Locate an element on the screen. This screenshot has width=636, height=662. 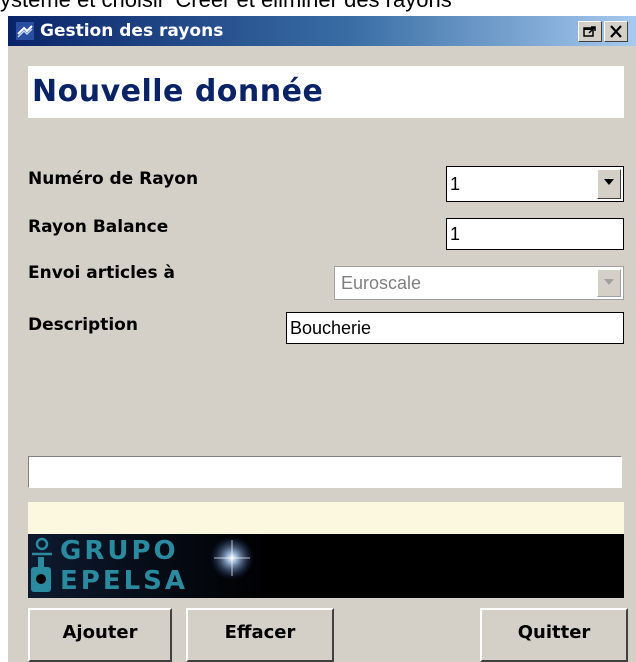
numero-rayon-label: Numéro de Rayon is located at coordinates (113, 179).